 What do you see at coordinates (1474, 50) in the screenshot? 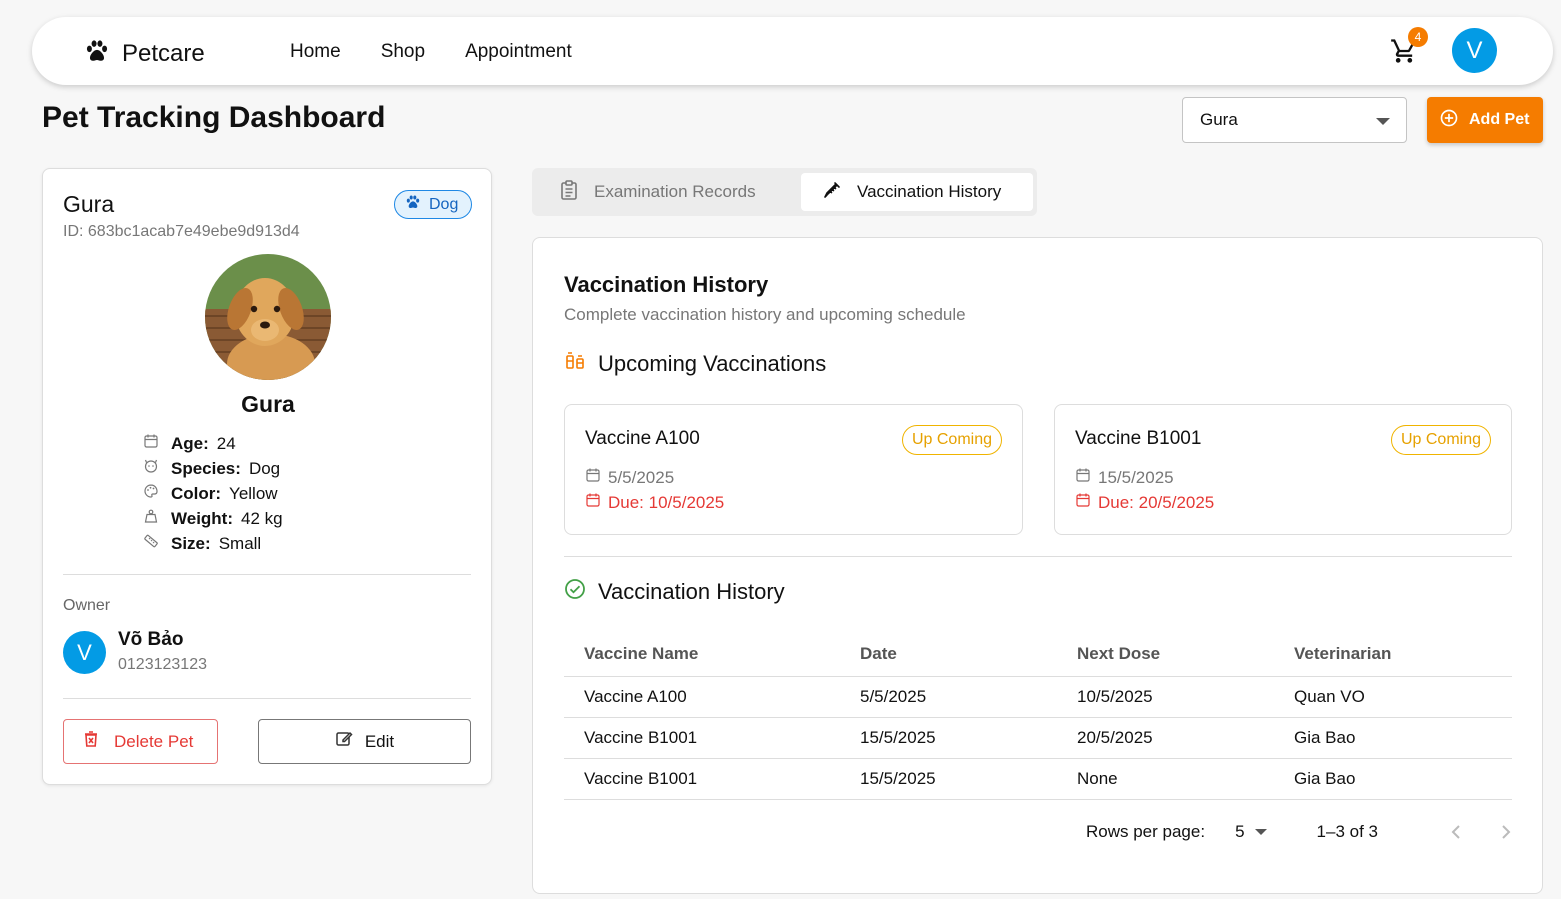
I see `user-avatar: V` at bounding box center [1474, 50].